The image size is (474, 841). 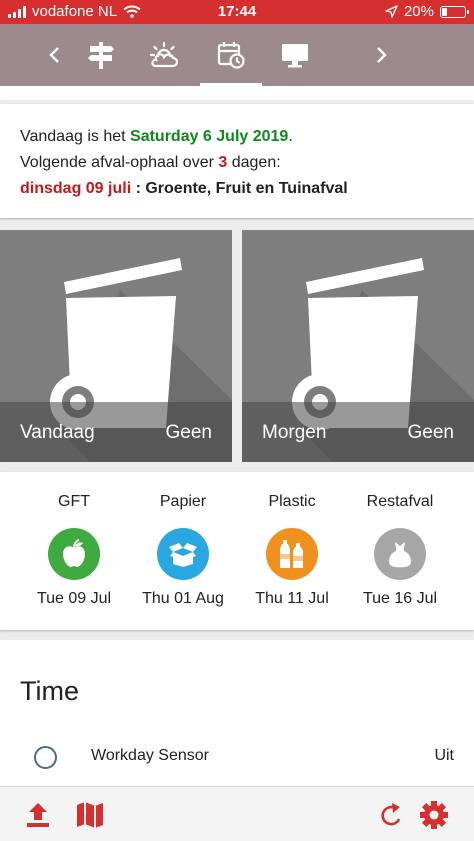 I want to click on schedule-date: Thu 01 Aug, so click(x=183, y=598).